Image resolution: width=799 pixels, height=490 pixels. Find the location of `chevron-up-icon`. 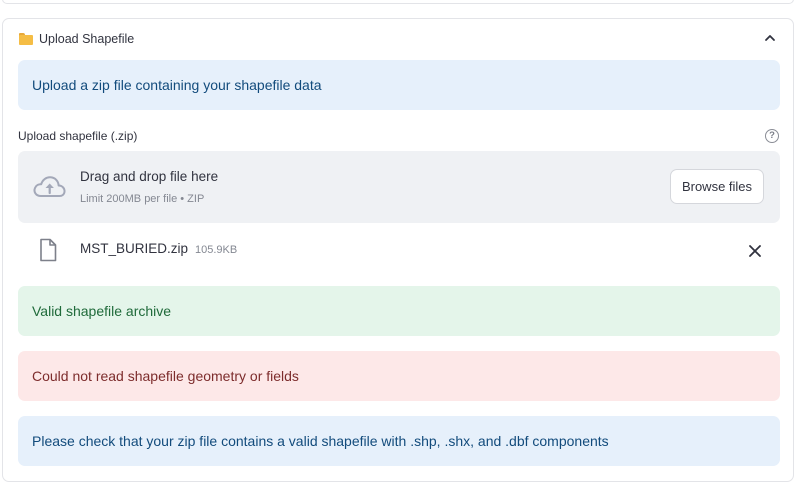

chevron-up-icon is located at coordinates (770, 38).